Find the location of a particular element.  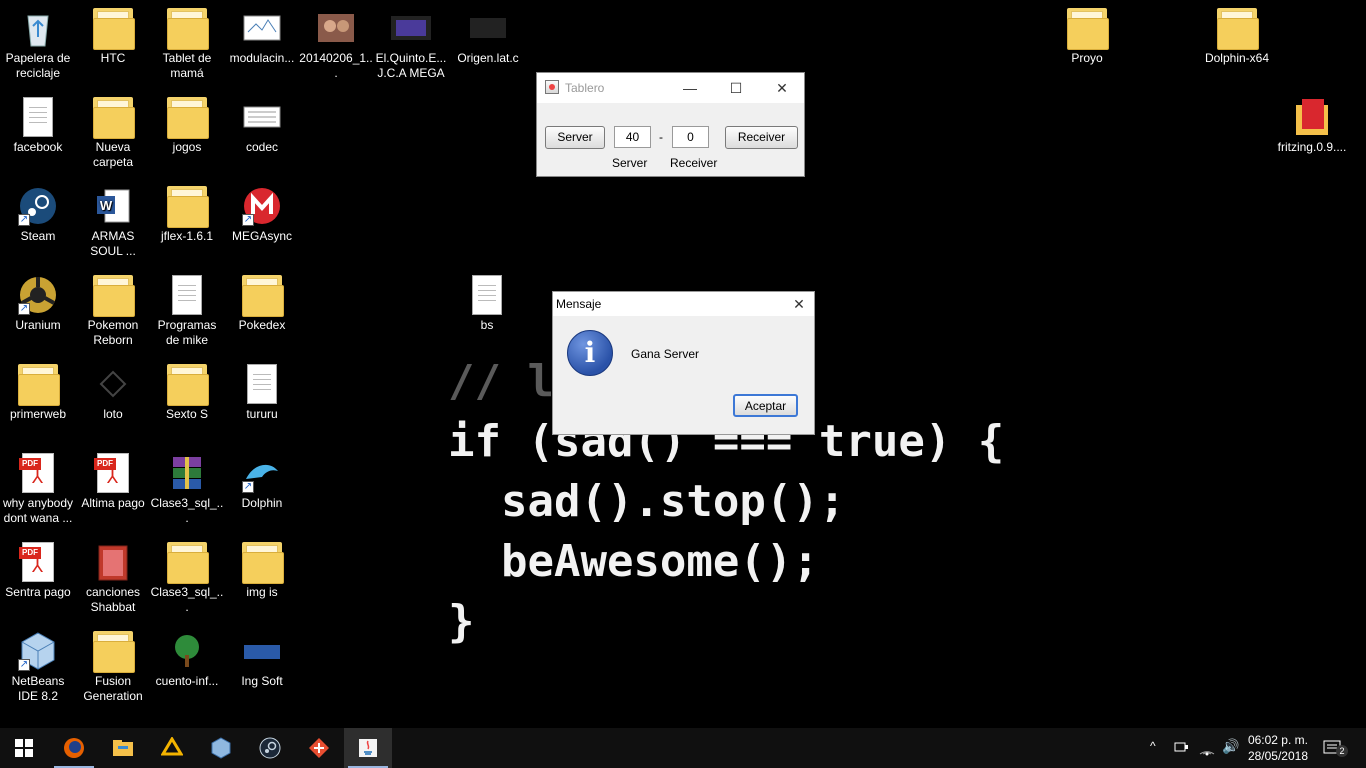

server-label: Server is located at coordinates (630, 163).